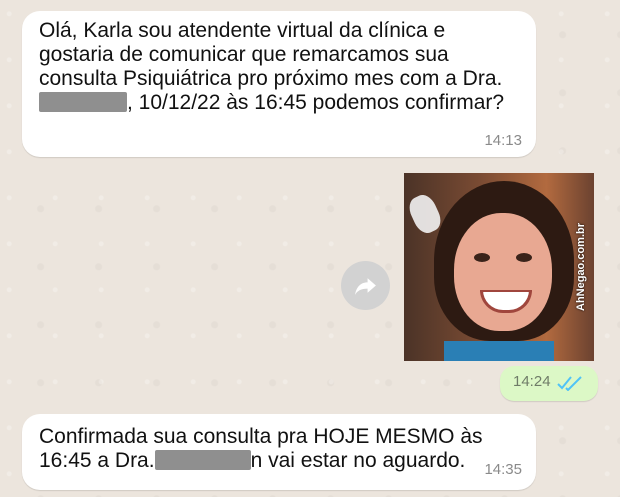 Image resolution: width=620 pixels, height=497 pixels. Describe the element at coordinates (503, 469) in the screenshot. I see `message-timestamp: 14:35` at that location.